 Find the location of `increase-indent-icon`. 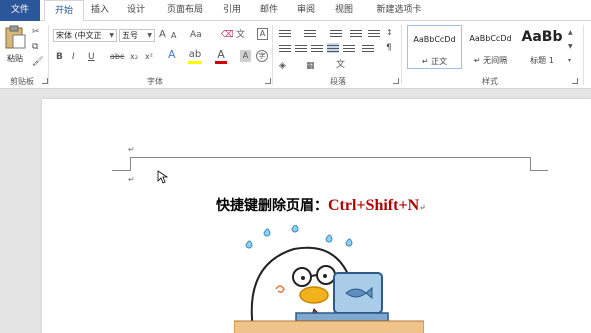

increase-indent-icon is located at coordinates (374, 33).